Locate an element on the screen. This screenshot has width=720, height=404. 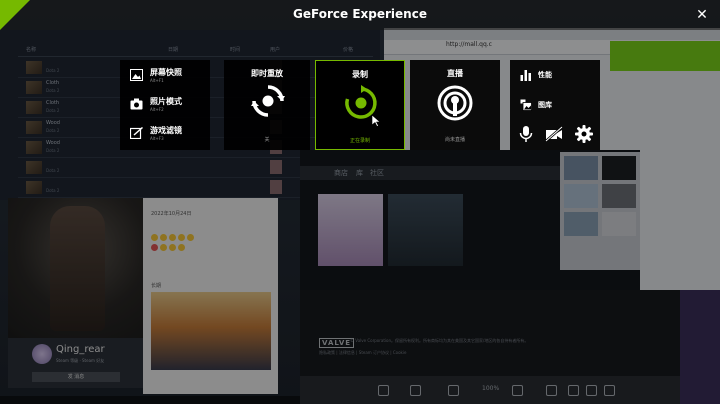
microphone-icon is located at coordinates (526, 134).